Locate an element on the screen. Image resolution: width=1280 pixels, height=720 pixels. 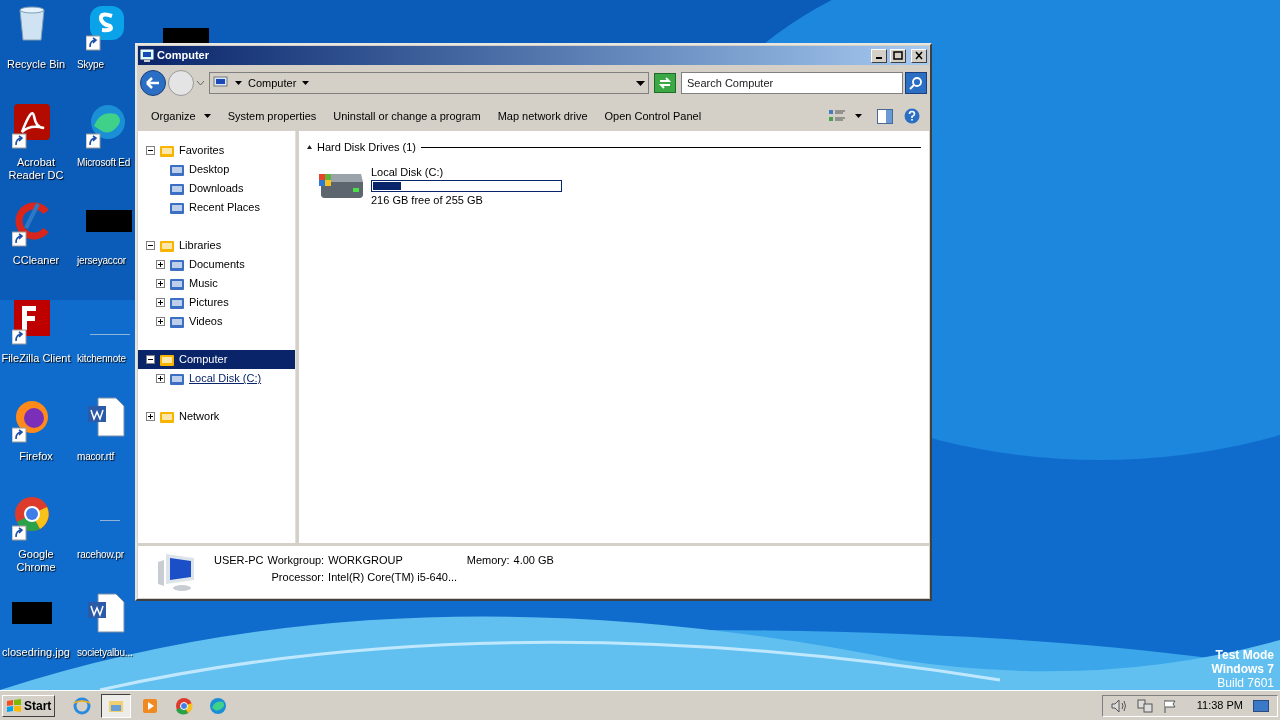
maximize-icon is located at coordinates (898, 55).